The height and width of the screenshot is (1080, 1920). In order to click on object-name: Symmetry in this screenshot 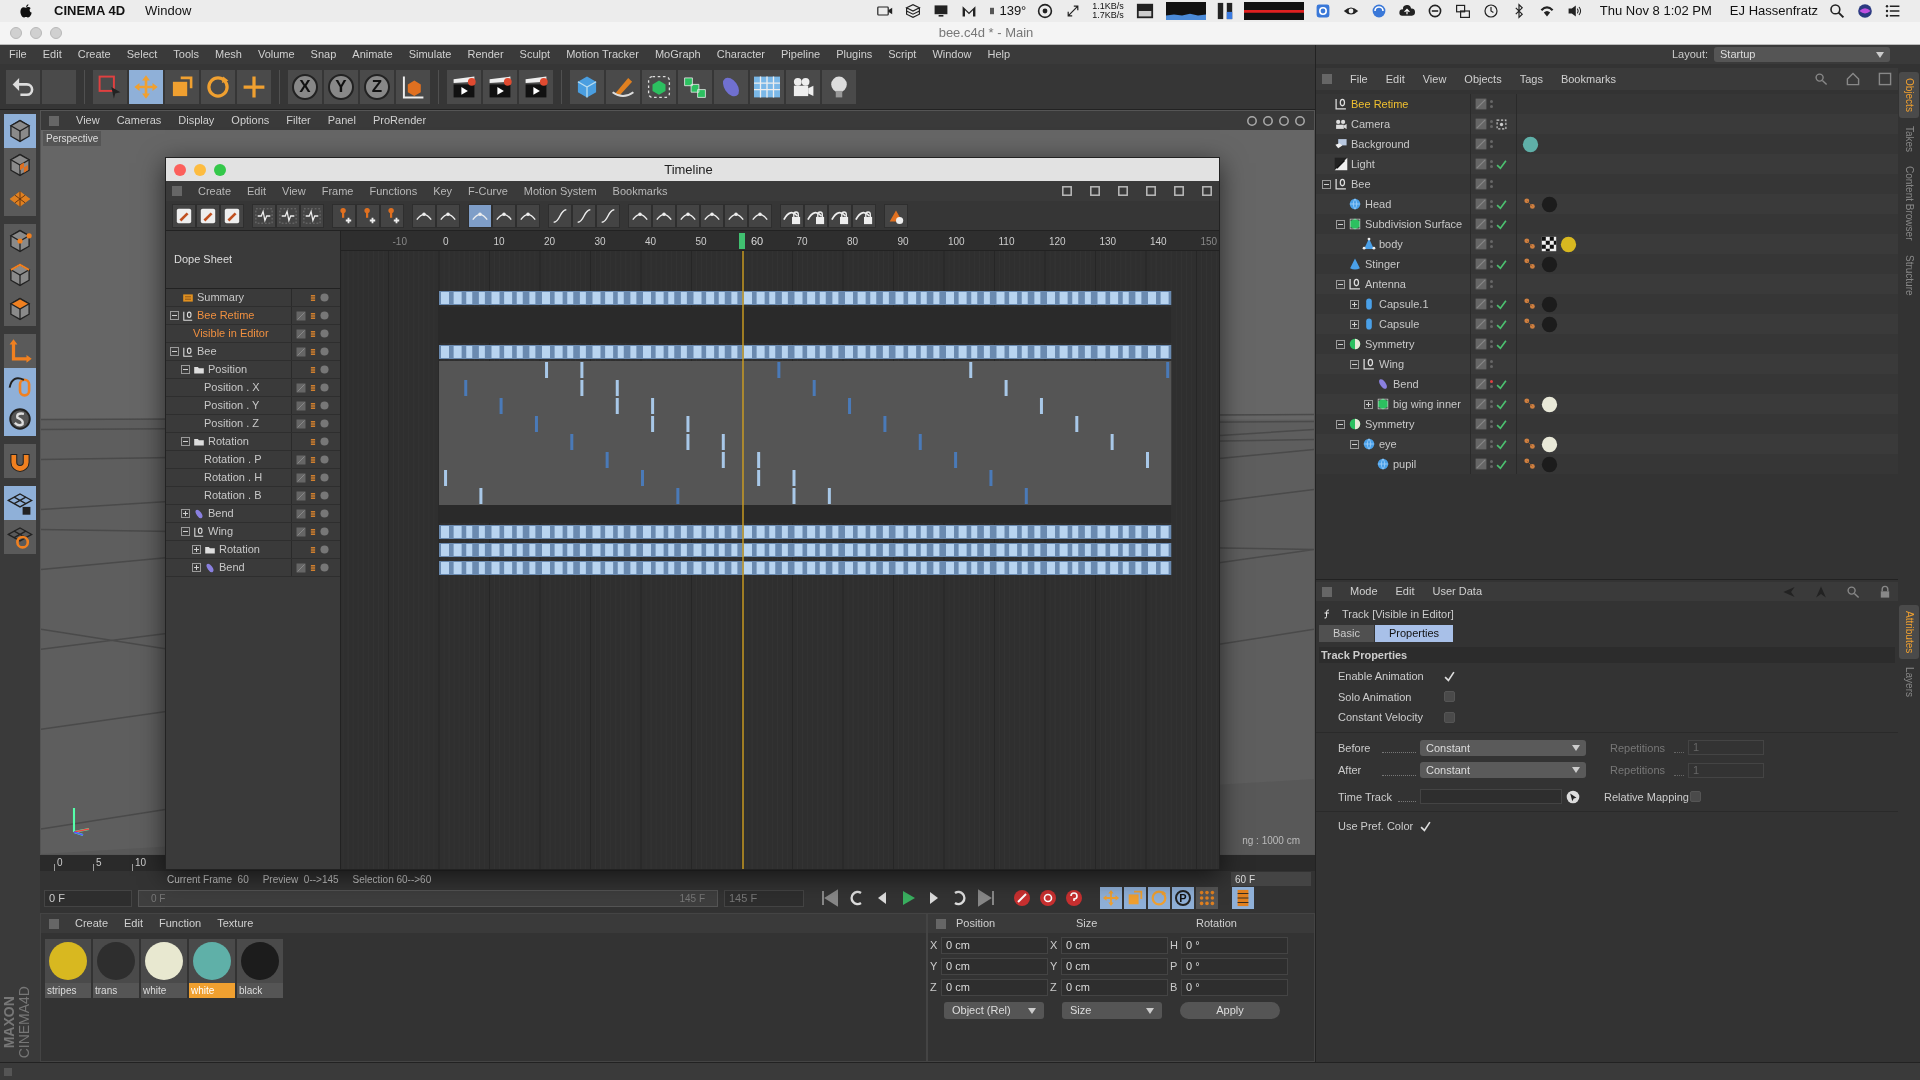, I will do `click(1390, 344)`.